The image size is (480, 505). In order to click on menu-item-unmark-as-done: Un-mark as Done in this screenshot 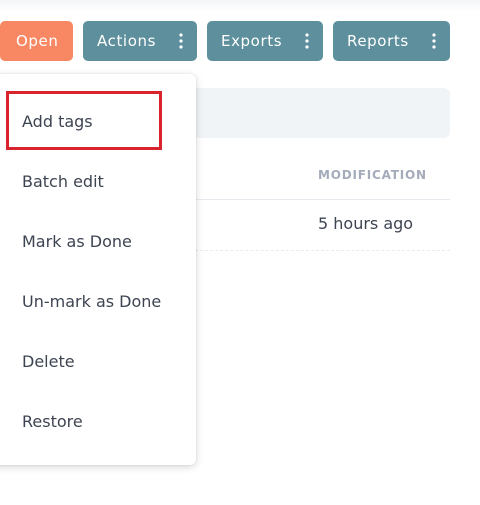, I will do `click(98, 301)`.